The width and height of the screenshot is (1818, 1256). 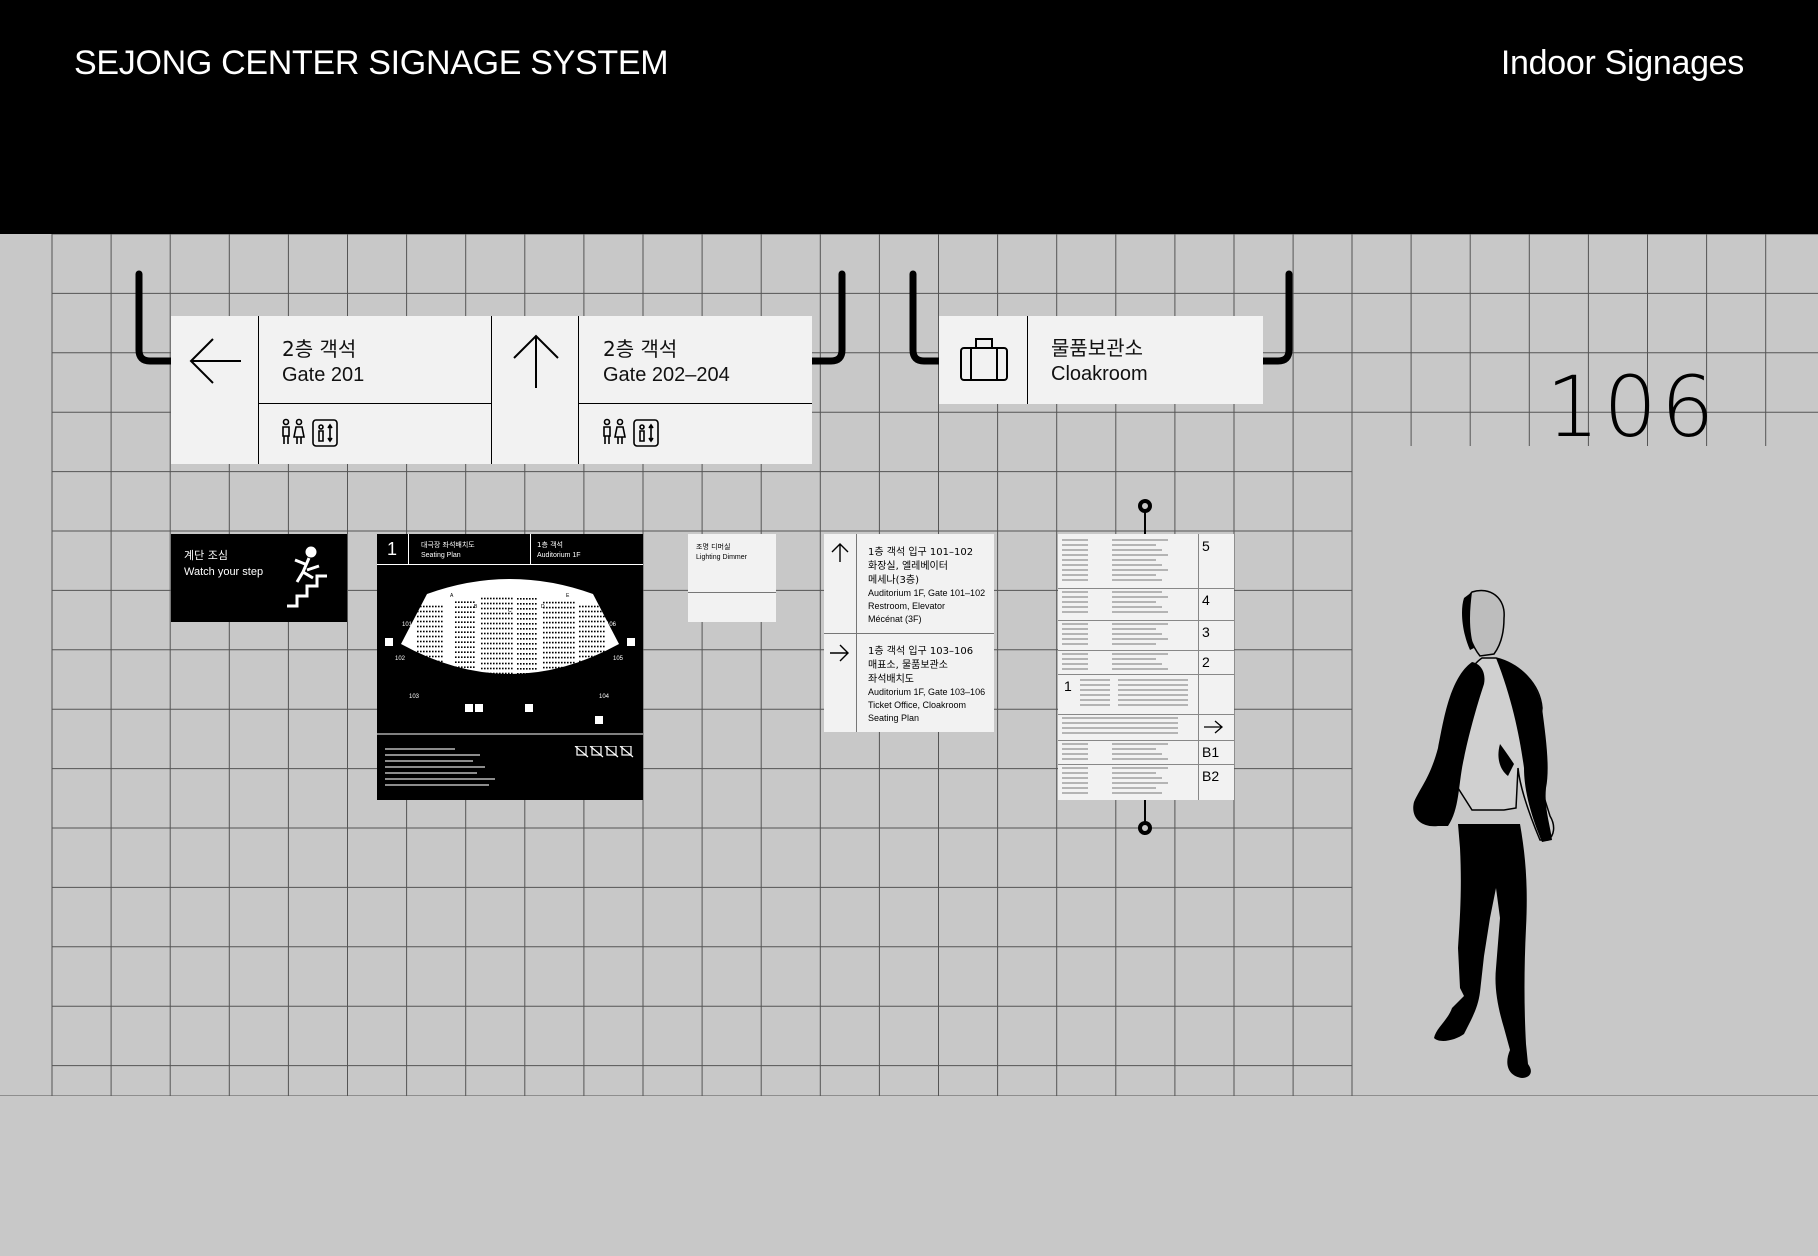 I want to click on falling-stairs-icon, so click(x=307, y=577).